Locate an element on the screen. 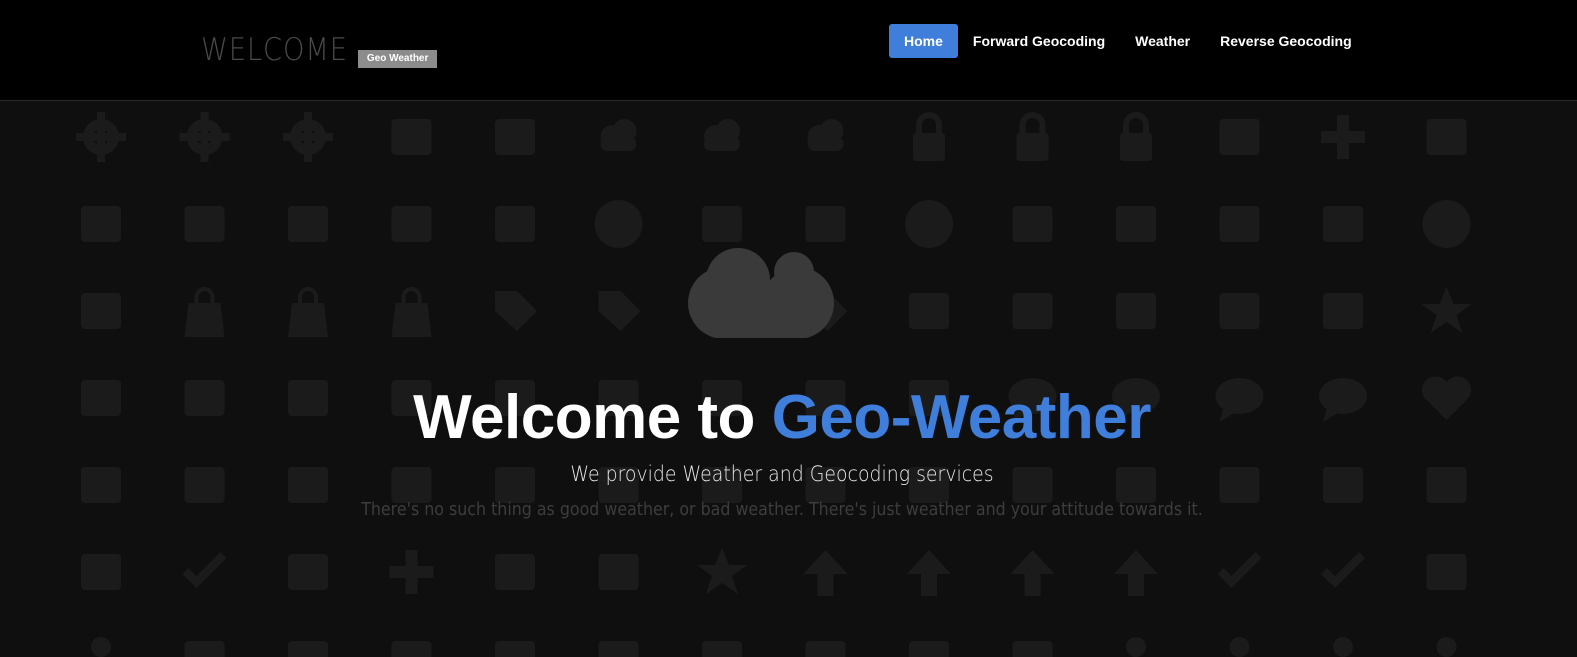 This screenshot has height=657, width=1577. external-link-icon is located at coordinates (618, 572).